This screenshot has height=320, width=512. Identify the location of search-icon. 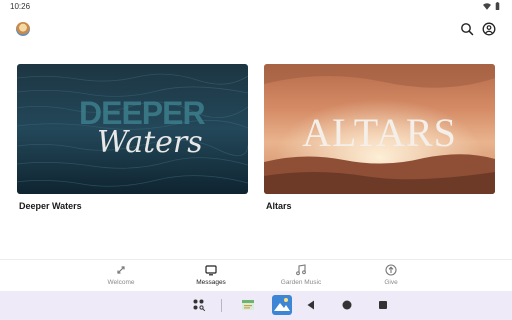
(467, 29).